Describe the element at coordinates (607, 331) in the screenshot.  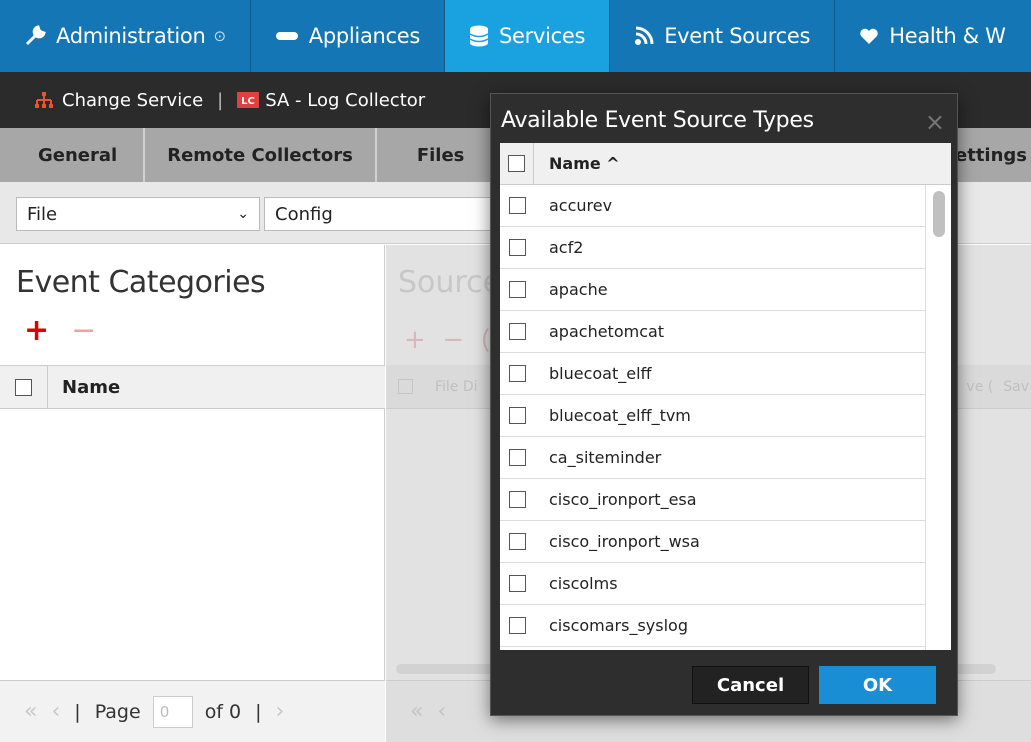
I see `event-source-type-name: apachetomcat` at that location.